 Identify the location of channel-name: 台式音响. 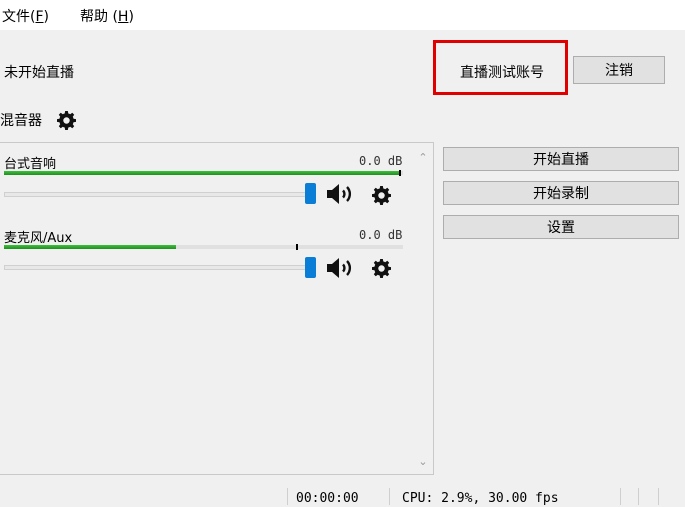
(30, 164).